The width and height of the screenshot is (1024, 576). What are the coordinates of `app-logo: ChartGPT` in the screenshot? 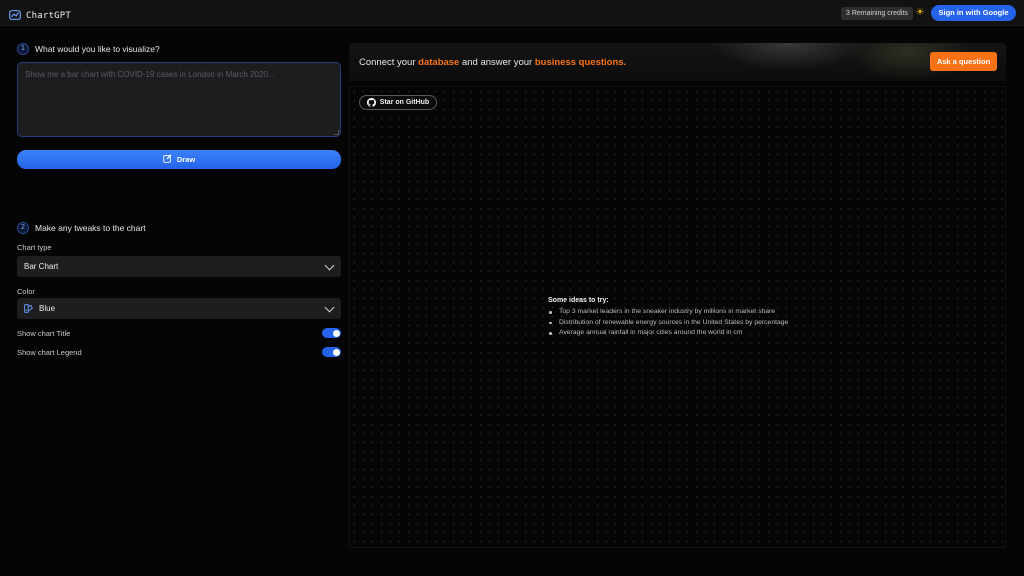 It's located at (40, 16).